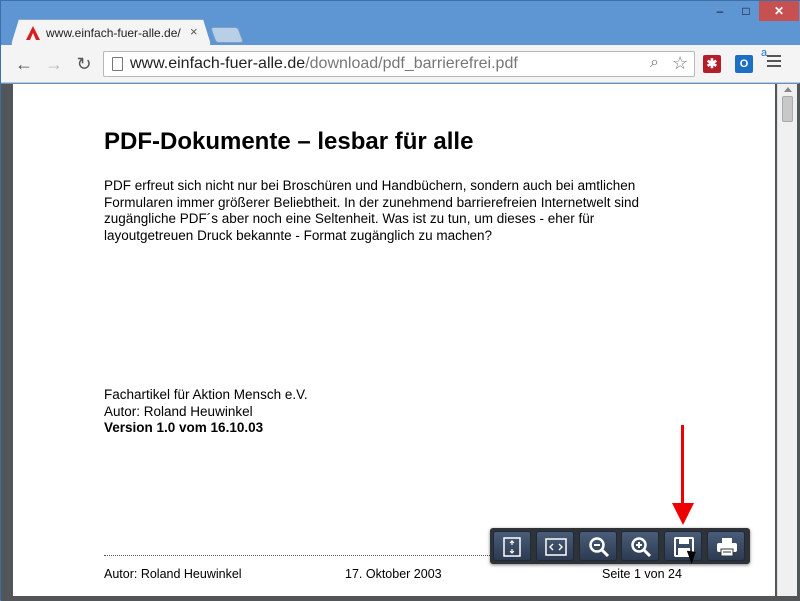 This screenshot has width=800, height=601. I want to click on maximize-button: □, so click(746, 11).